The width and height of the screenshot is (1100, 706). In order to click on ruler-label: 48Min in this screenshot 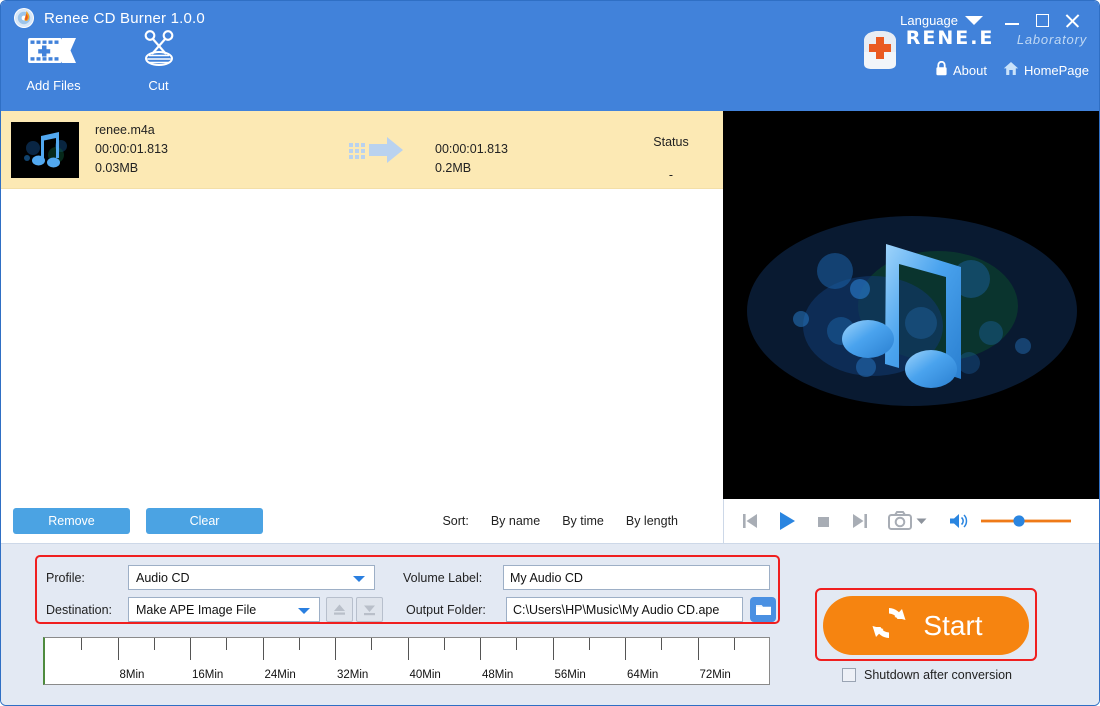, I will do `click(498, 675)`.